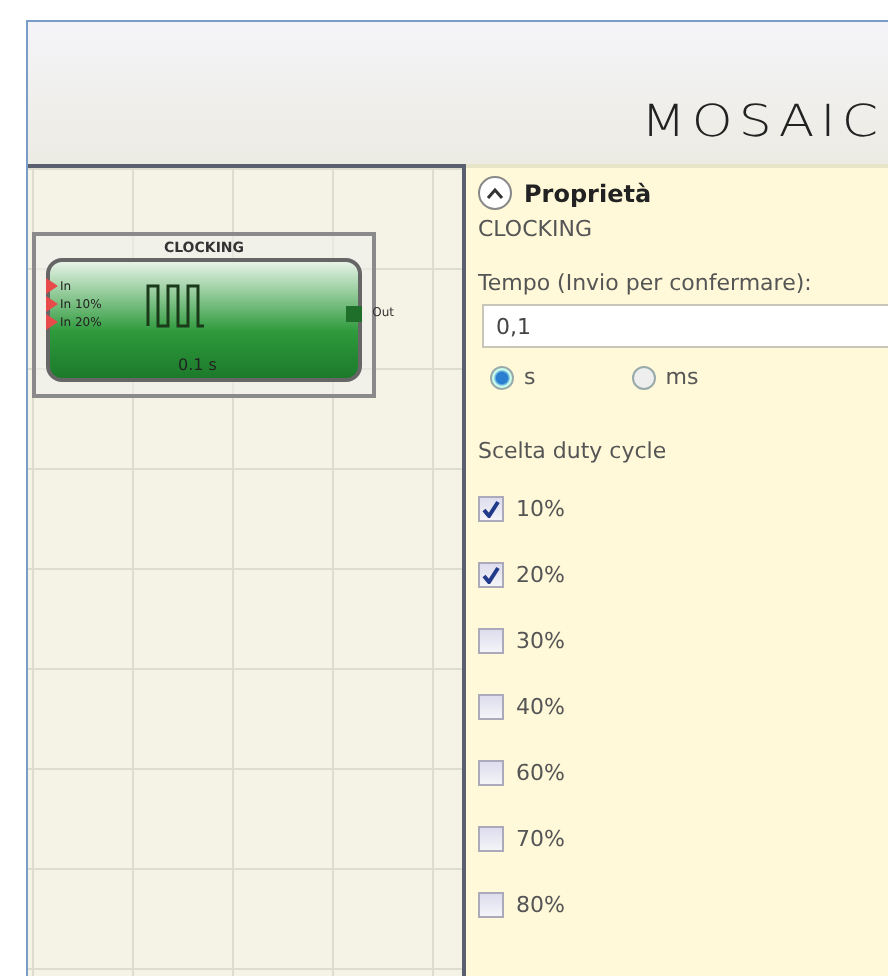  I want to click on time-label: Tempo (Invio per confermare):, so click(646, 283).